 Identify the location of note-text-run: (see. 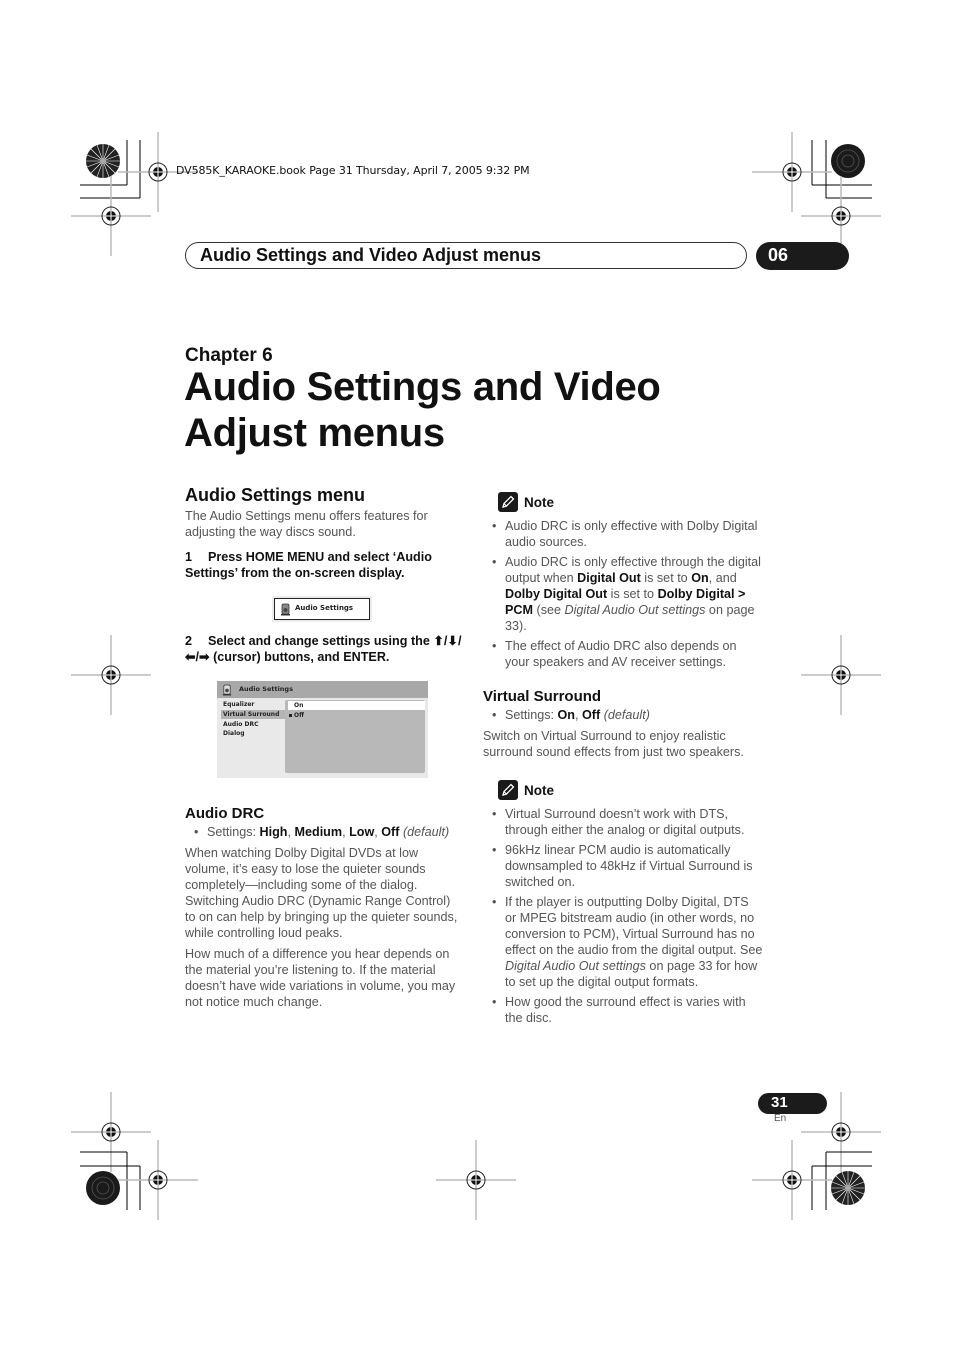
(549, 610).